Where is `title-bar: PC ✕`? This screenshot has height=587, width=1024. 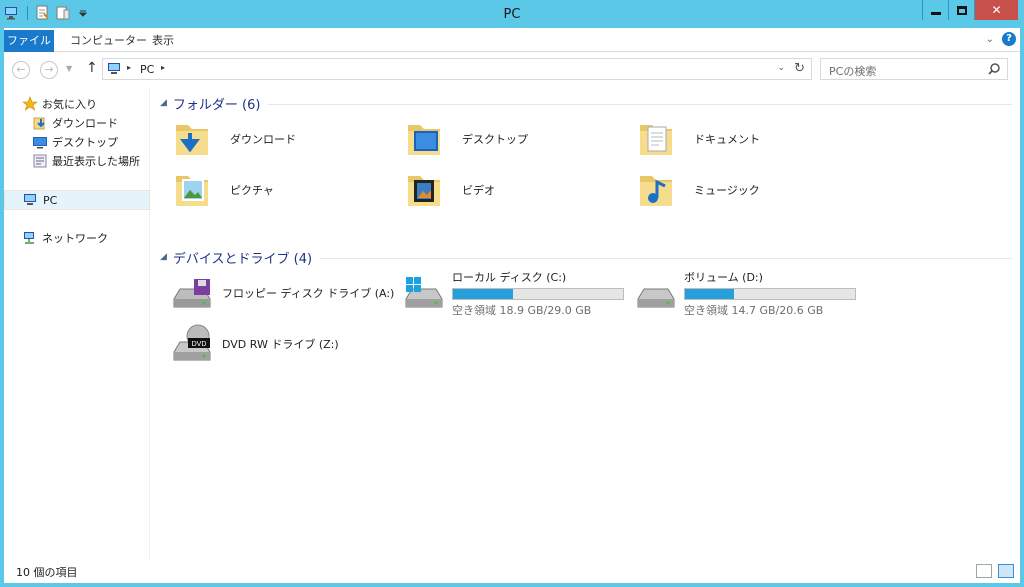
title-bar: PC ✕ is located at coordinates (512, 14).